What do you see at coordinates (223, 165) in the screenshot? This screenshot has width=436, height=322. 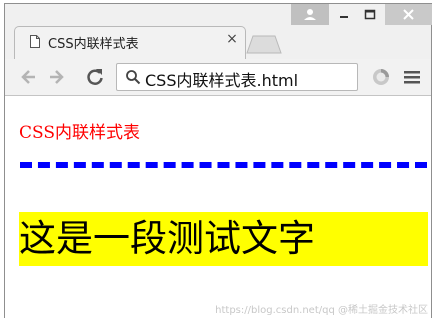 I see `dashed-divider` at bounding box center [223, 165].